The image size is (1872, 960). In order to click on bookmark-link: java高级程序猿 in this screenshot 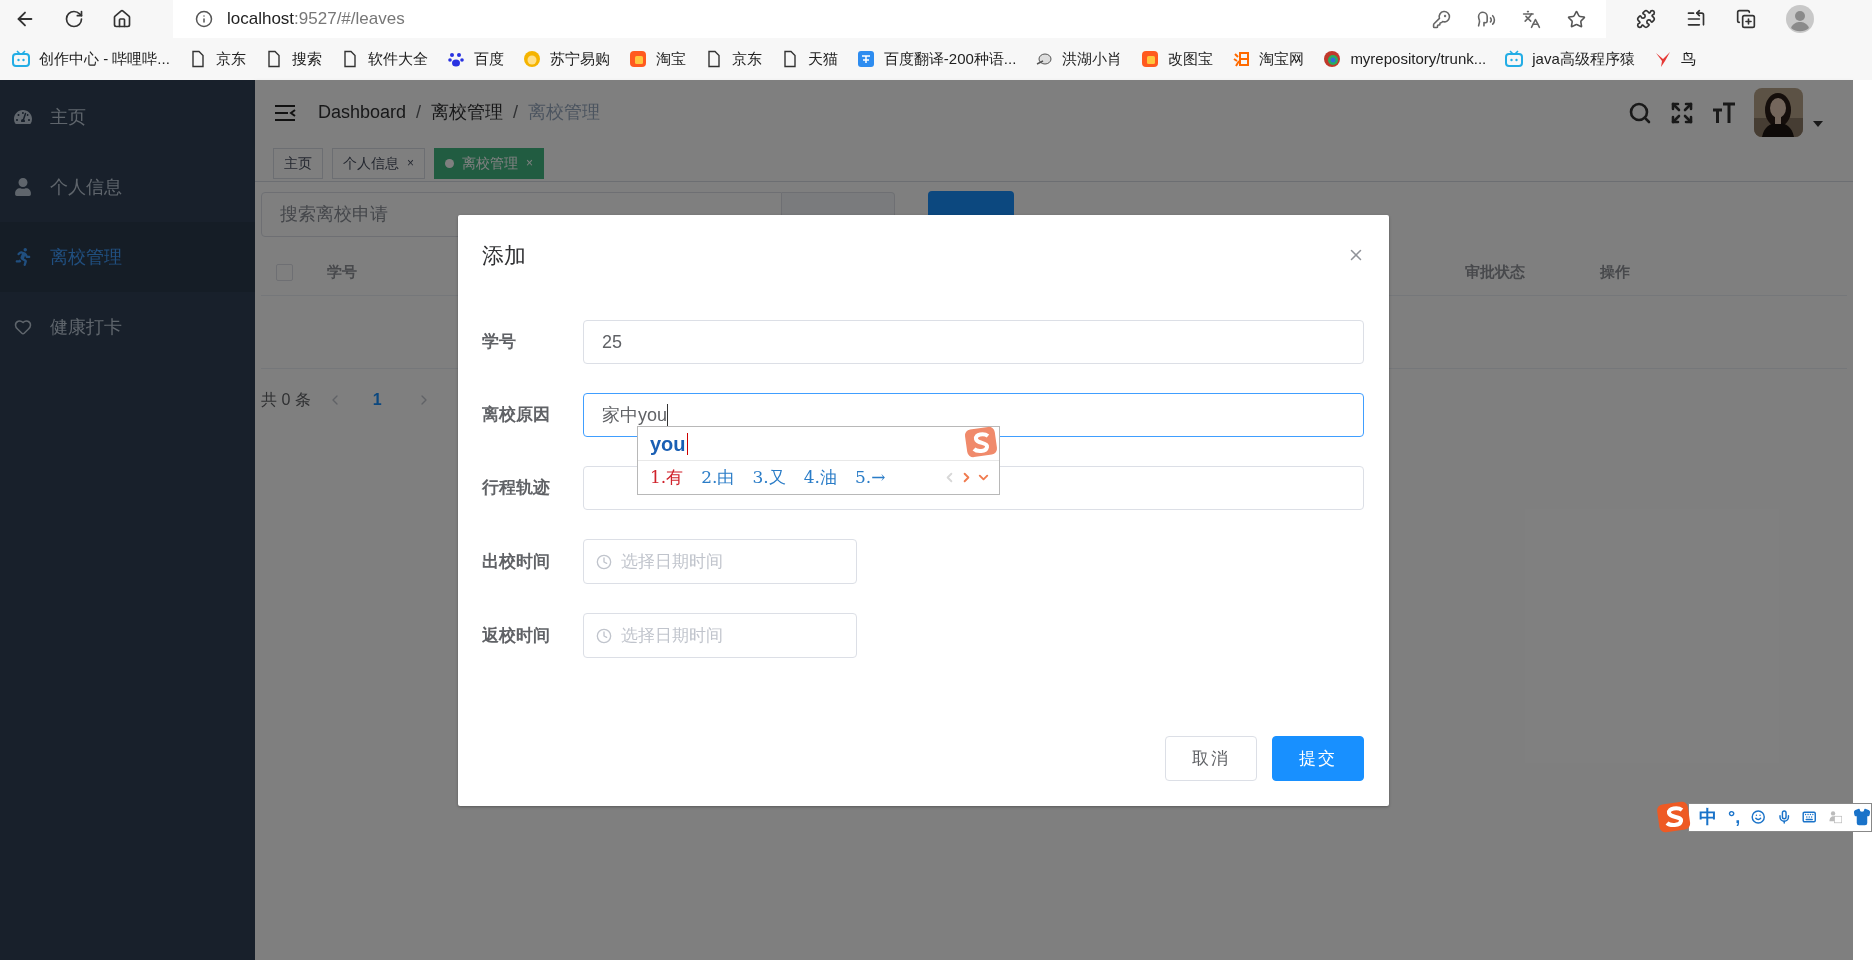, I will do `click(1583, 59)`.